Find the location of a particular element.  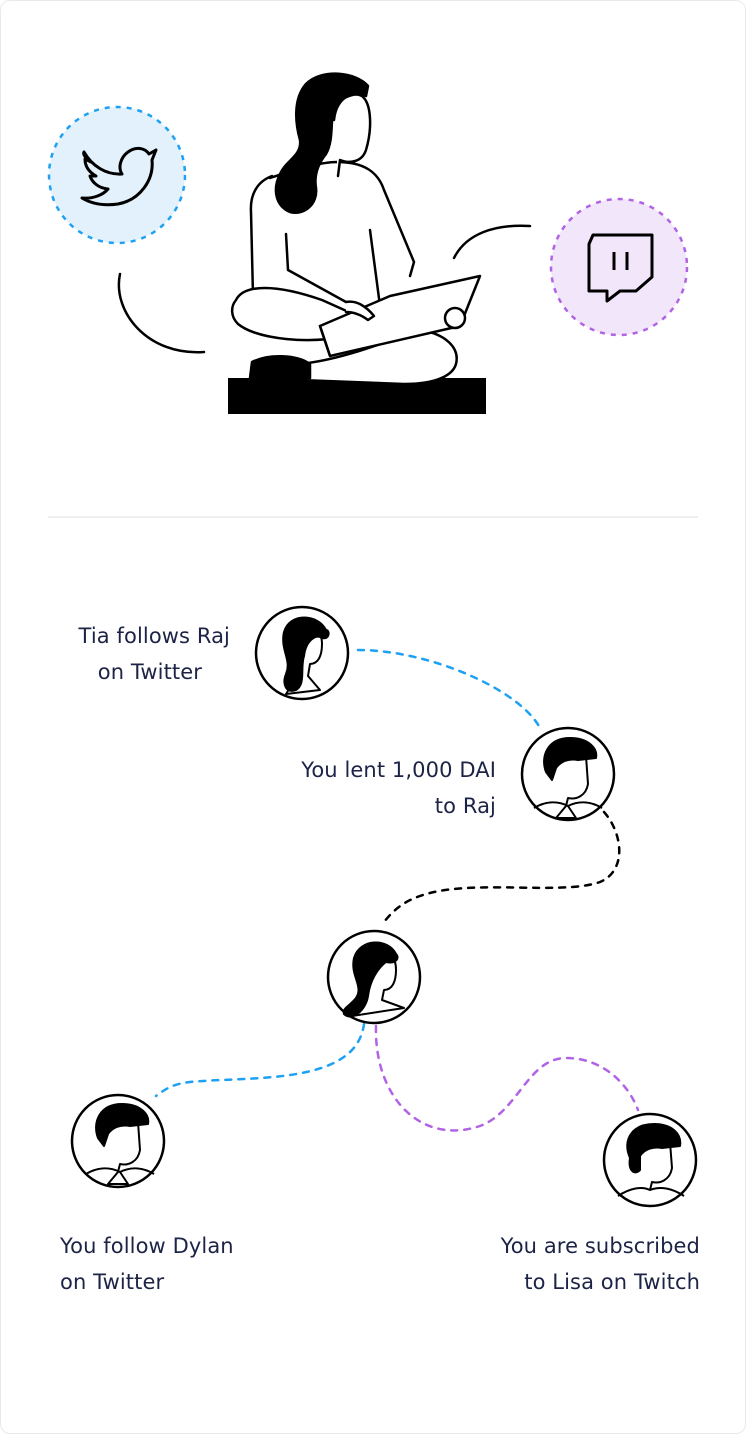

raj-label-line2: to Raj is located at coordinates (465, 806).